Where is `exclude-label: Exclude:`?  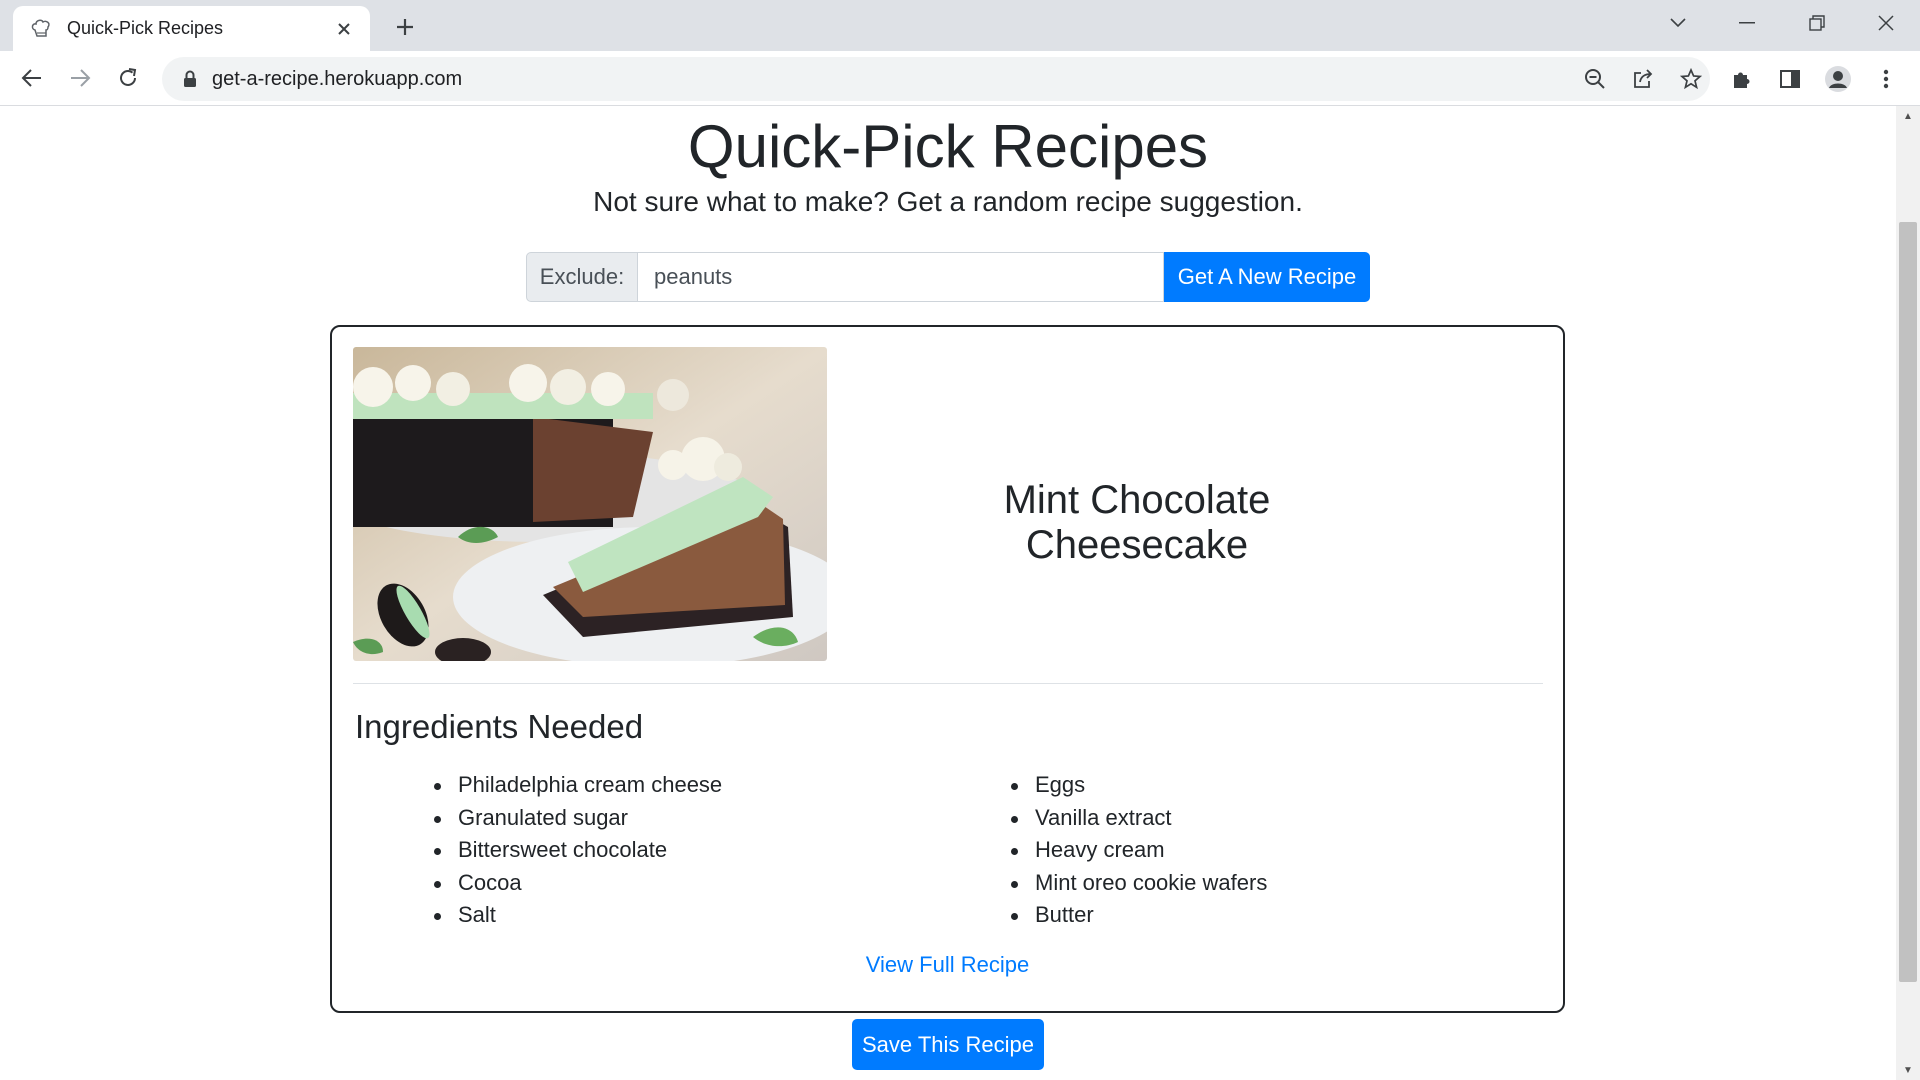
exclude-label: Exclude: is located at coordinates (582, 277).